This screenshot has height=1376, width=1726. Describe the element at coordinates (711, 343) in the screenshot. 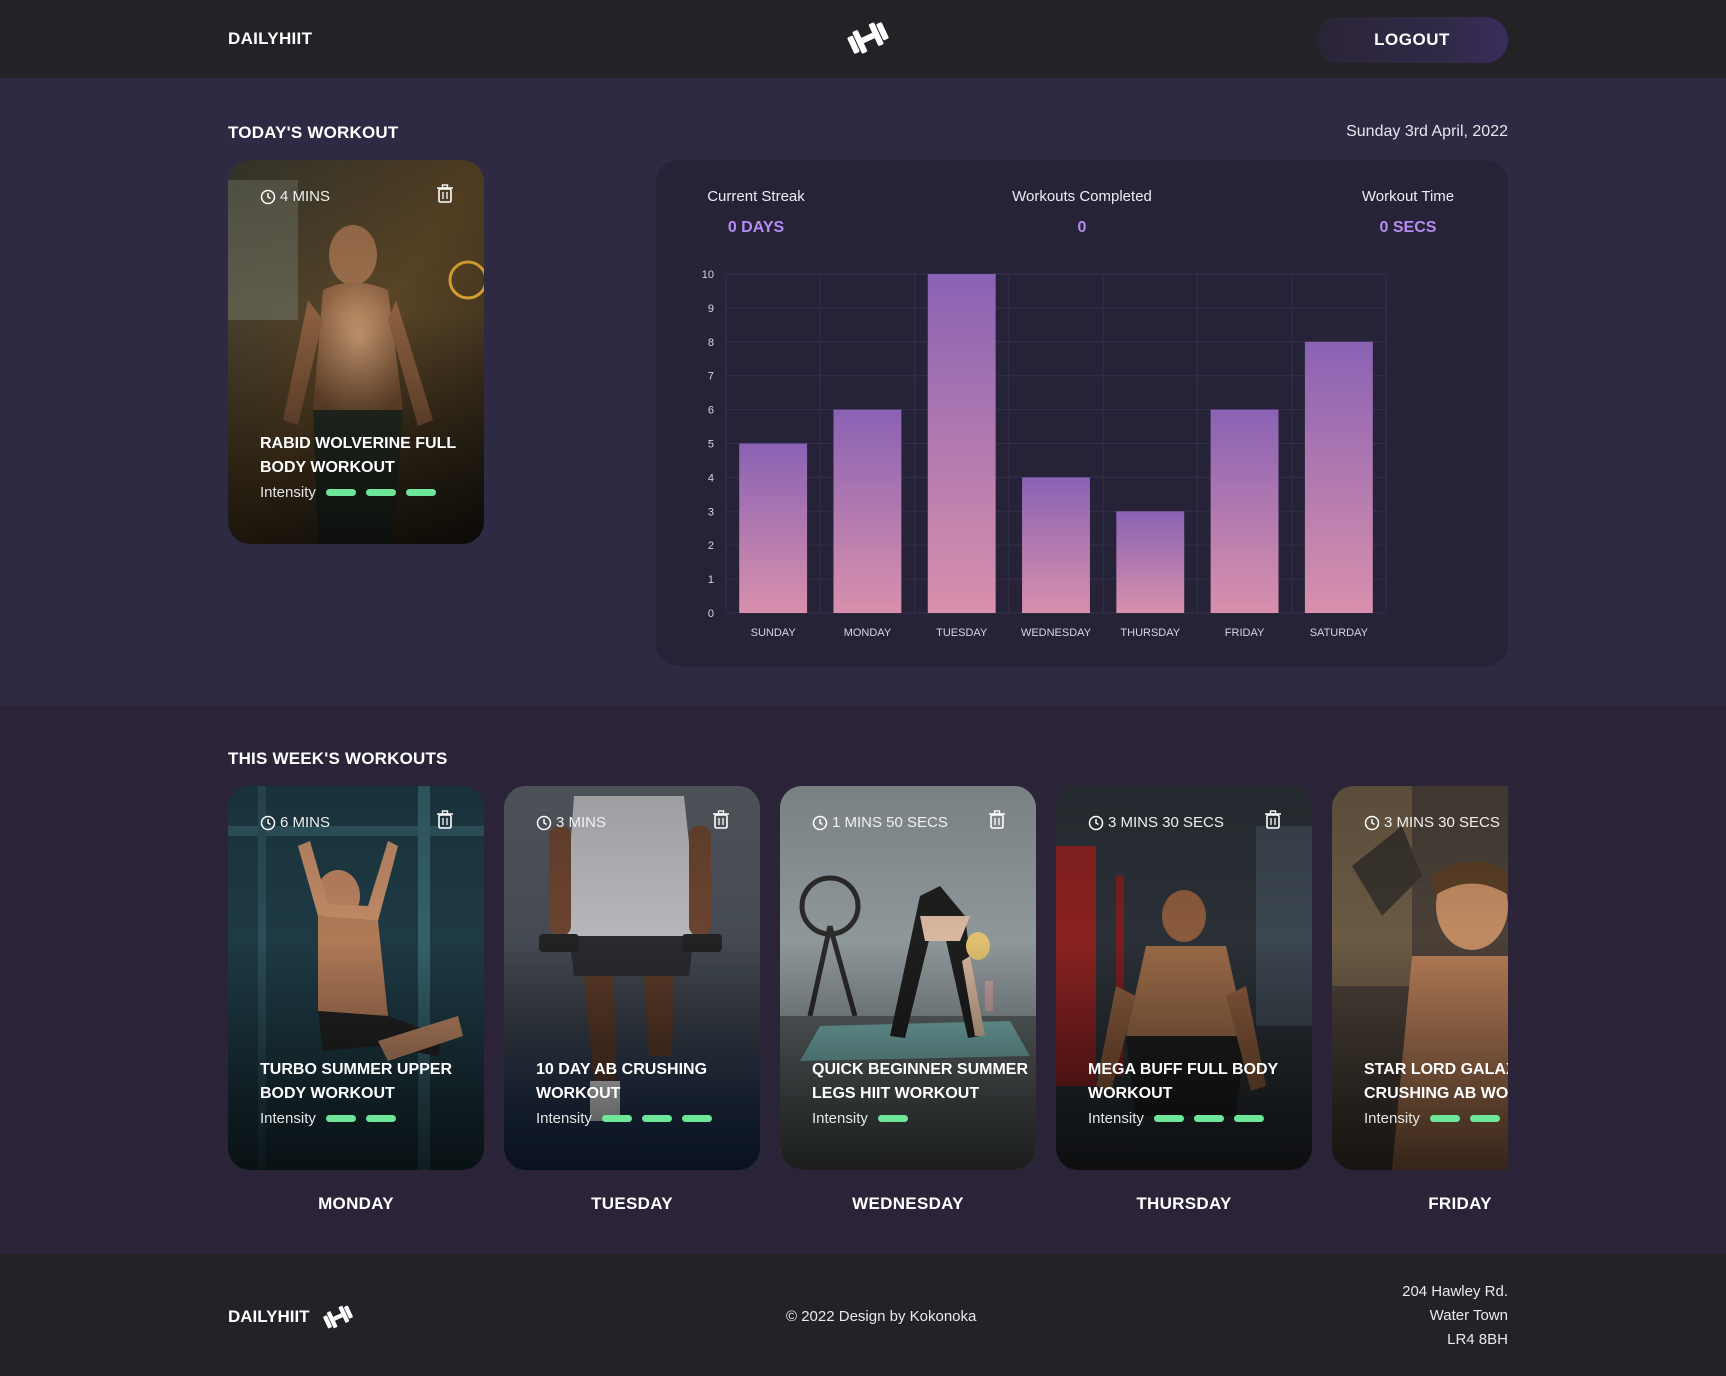

I see `chart-y-tick-label: 8` at that location.